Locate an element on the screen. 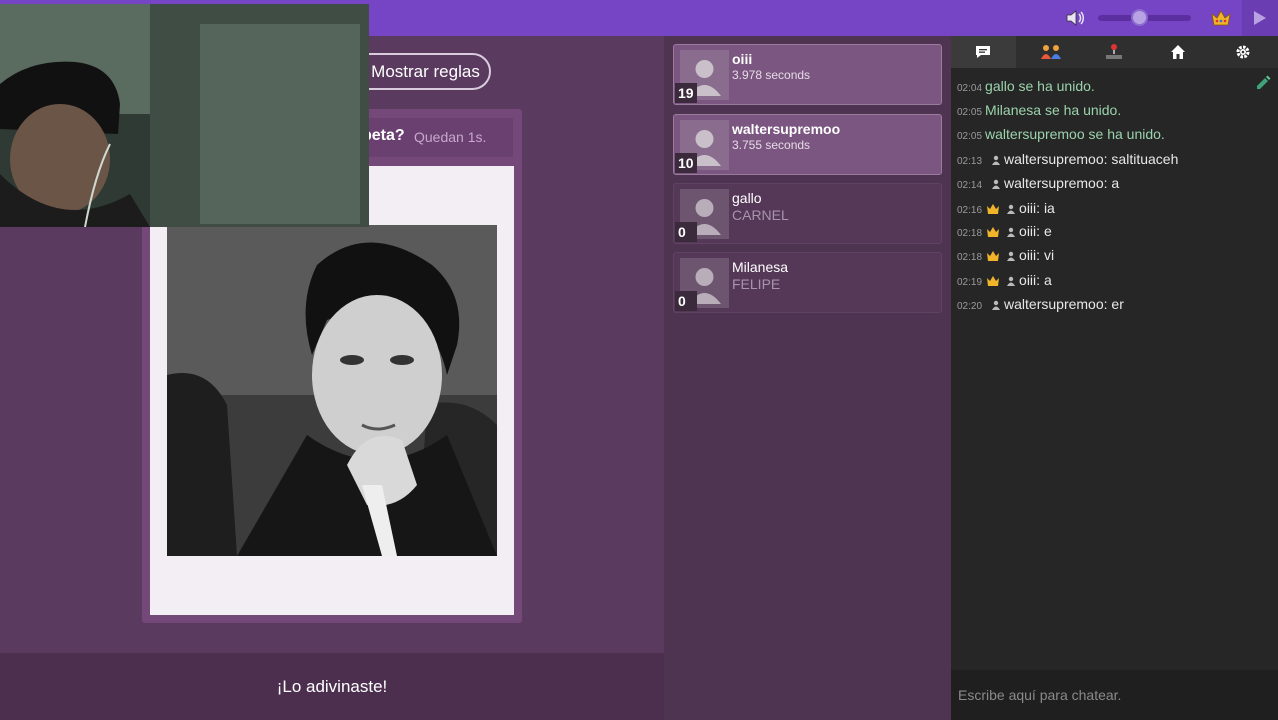 This screenshot has width=1278, height=720. portrait-photo is located at coordinates (332, 390).